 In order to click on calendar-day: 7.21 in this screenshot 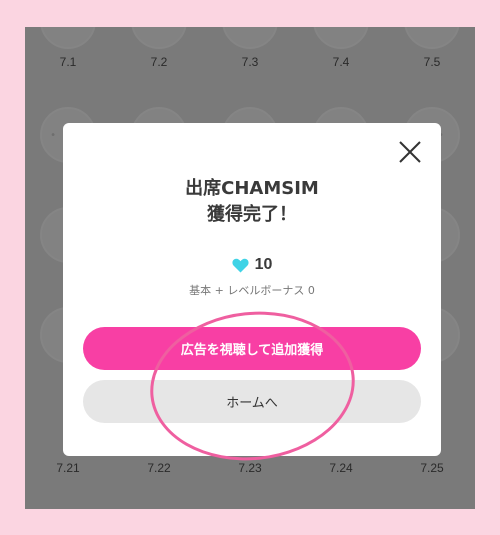, I will do `click(68, 465)`.